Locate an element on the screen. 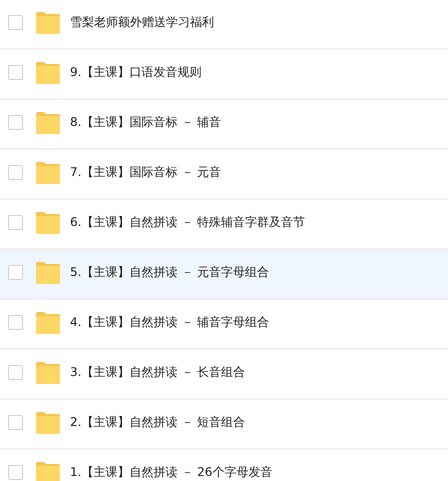 The image size is (448, 481). file-name: 8.【主课】国际音标 － 辅音 is located at coordinates (146, 122).